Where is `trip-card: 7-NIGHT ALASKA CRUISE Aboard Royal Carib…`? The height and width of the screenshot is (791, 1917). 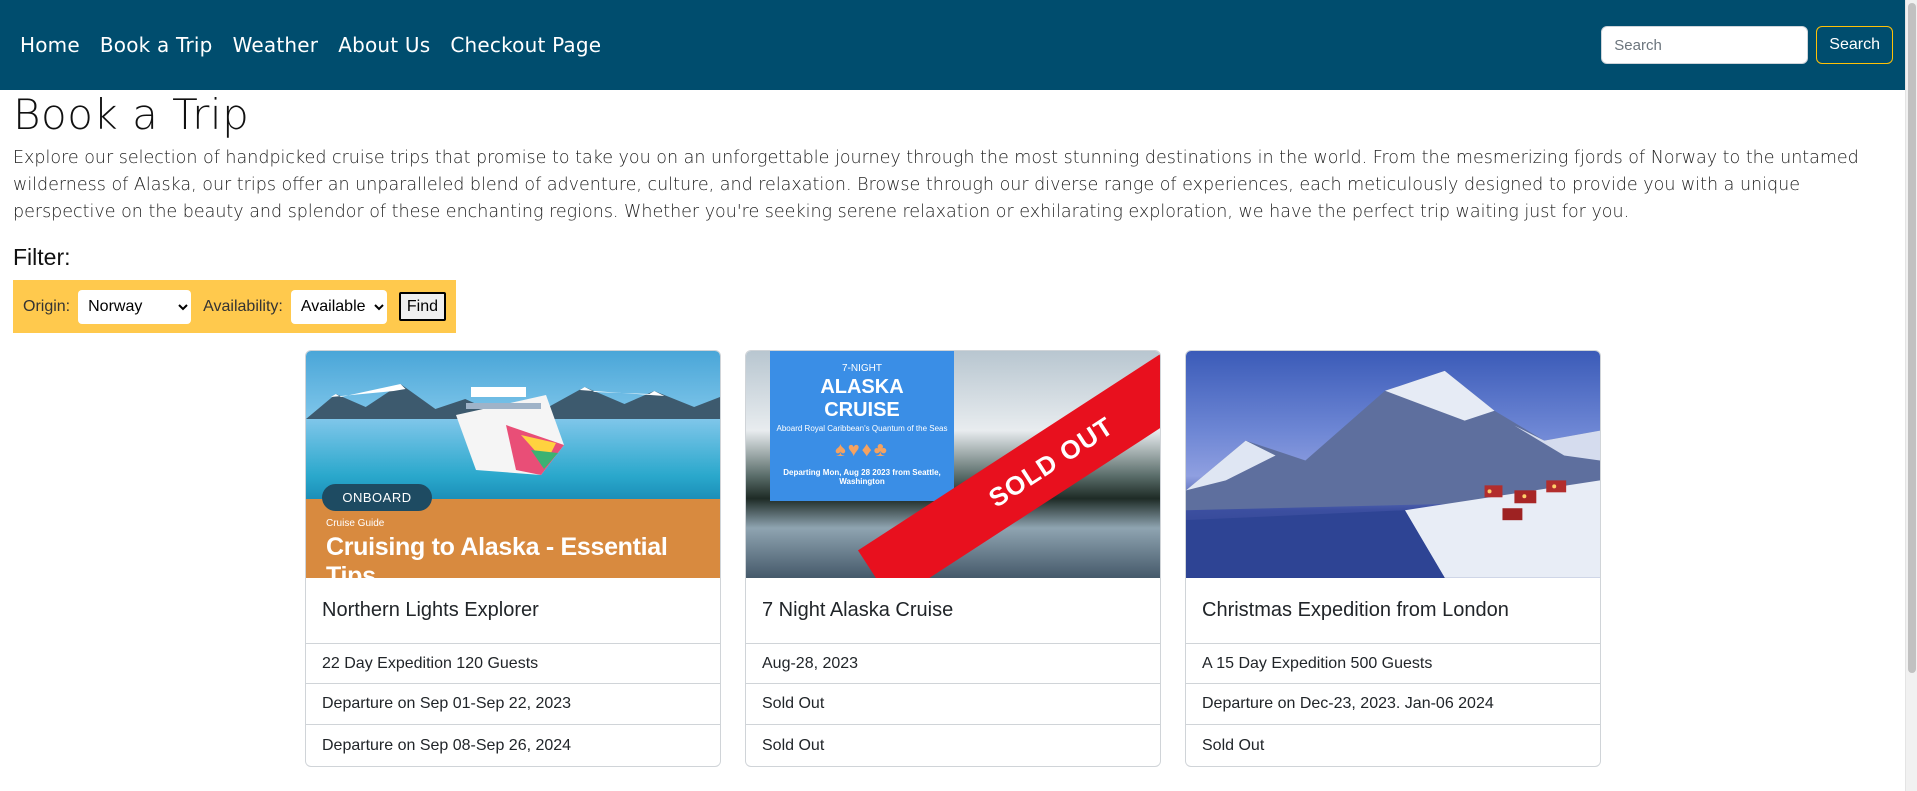
trip-card: 7-NIGHT ALASKA CRUISE Aboard Royal Carib… is located at coordinates (953, 558).